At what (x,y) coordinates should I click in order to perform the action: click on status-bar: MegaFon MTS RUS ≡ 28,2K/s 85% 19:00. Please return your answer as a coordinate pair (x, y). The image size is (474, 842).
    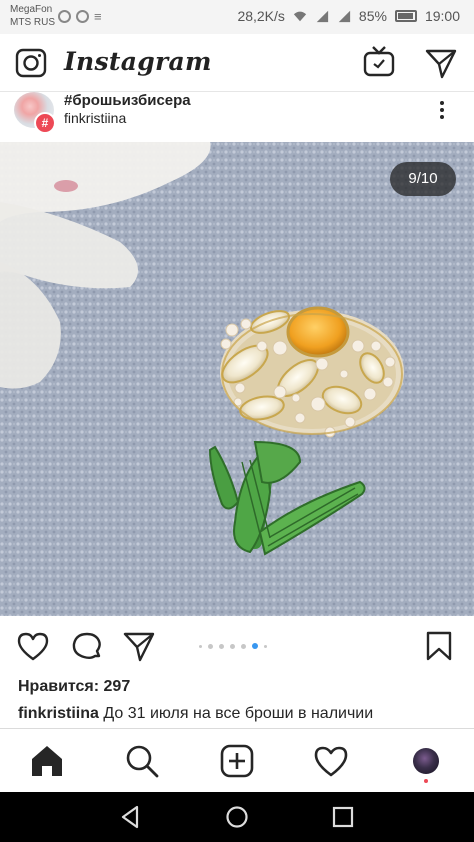
    Looking at the image, I should click on (237, 17).